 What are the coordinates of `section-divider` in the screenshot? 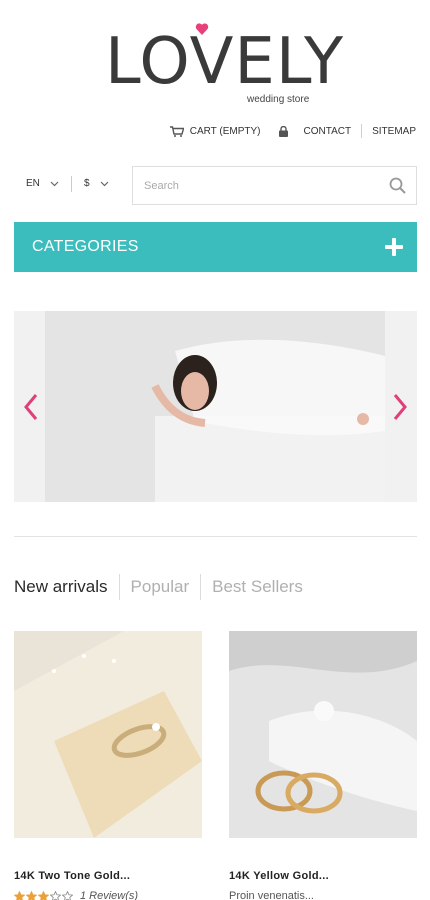 It's located at (215, 536).